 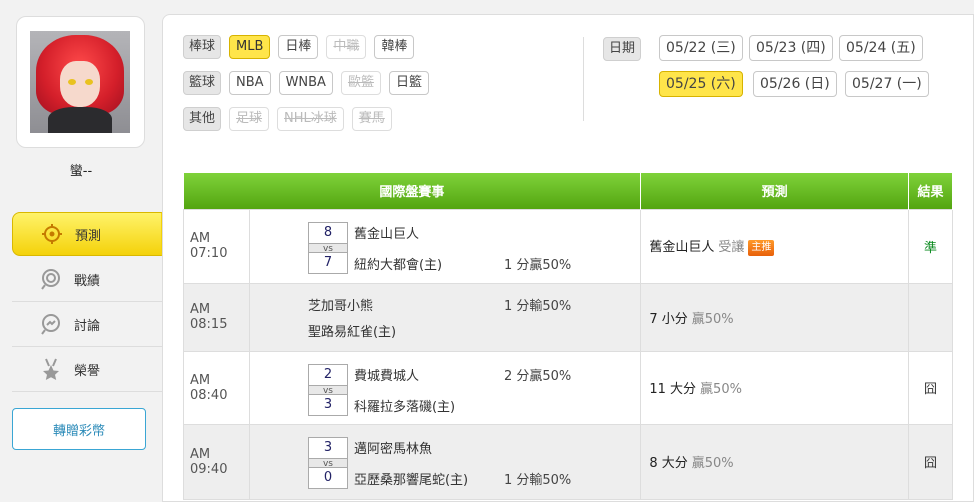 What do you see at coordinates (775, 461) in the screenshot?
I see `prediction-cell: 8 大分 贏50%` at bounding box center [775, 461].